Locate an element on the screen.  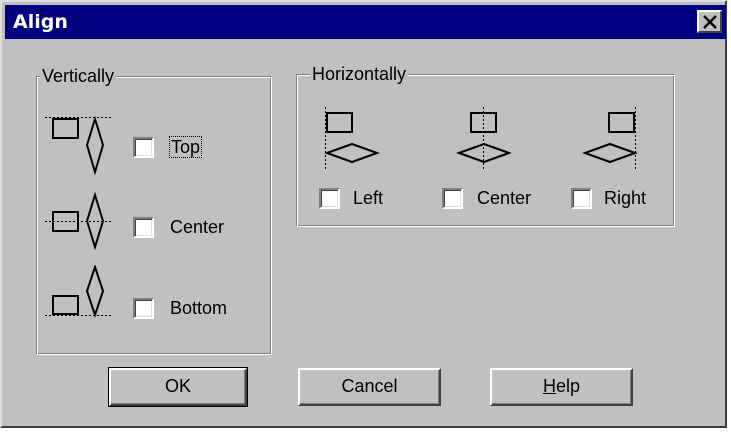
help-button: Help is located at coordinates (561, 387).